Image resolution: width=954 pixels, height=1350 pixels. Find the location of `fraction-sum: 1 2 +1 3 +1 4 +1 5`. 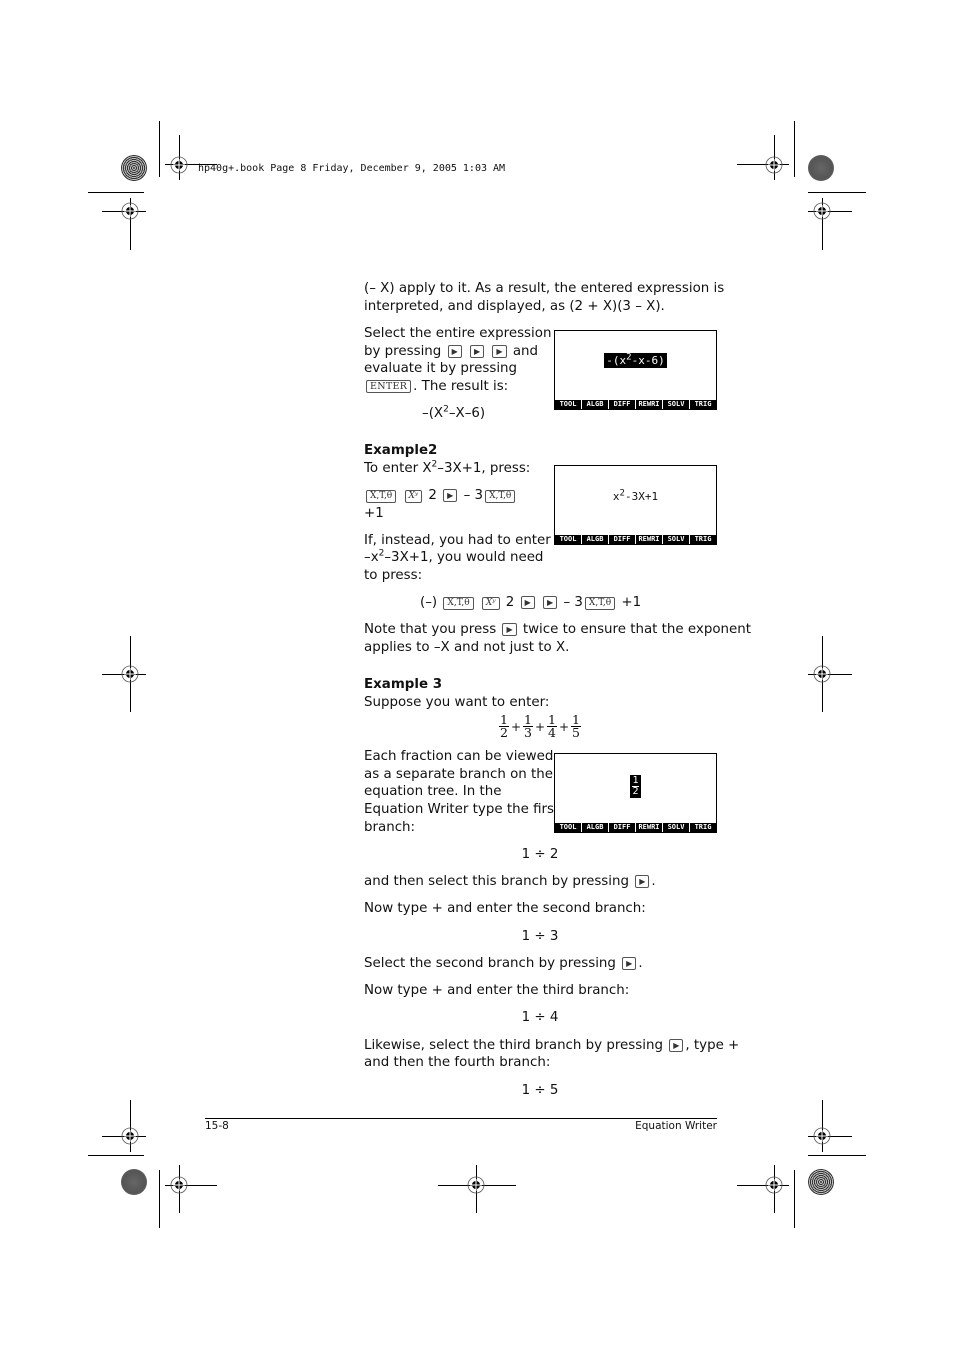

fraction-sum: 1 2 +1 3 +1 4 +1 5 is located at coordinates (540, 726).